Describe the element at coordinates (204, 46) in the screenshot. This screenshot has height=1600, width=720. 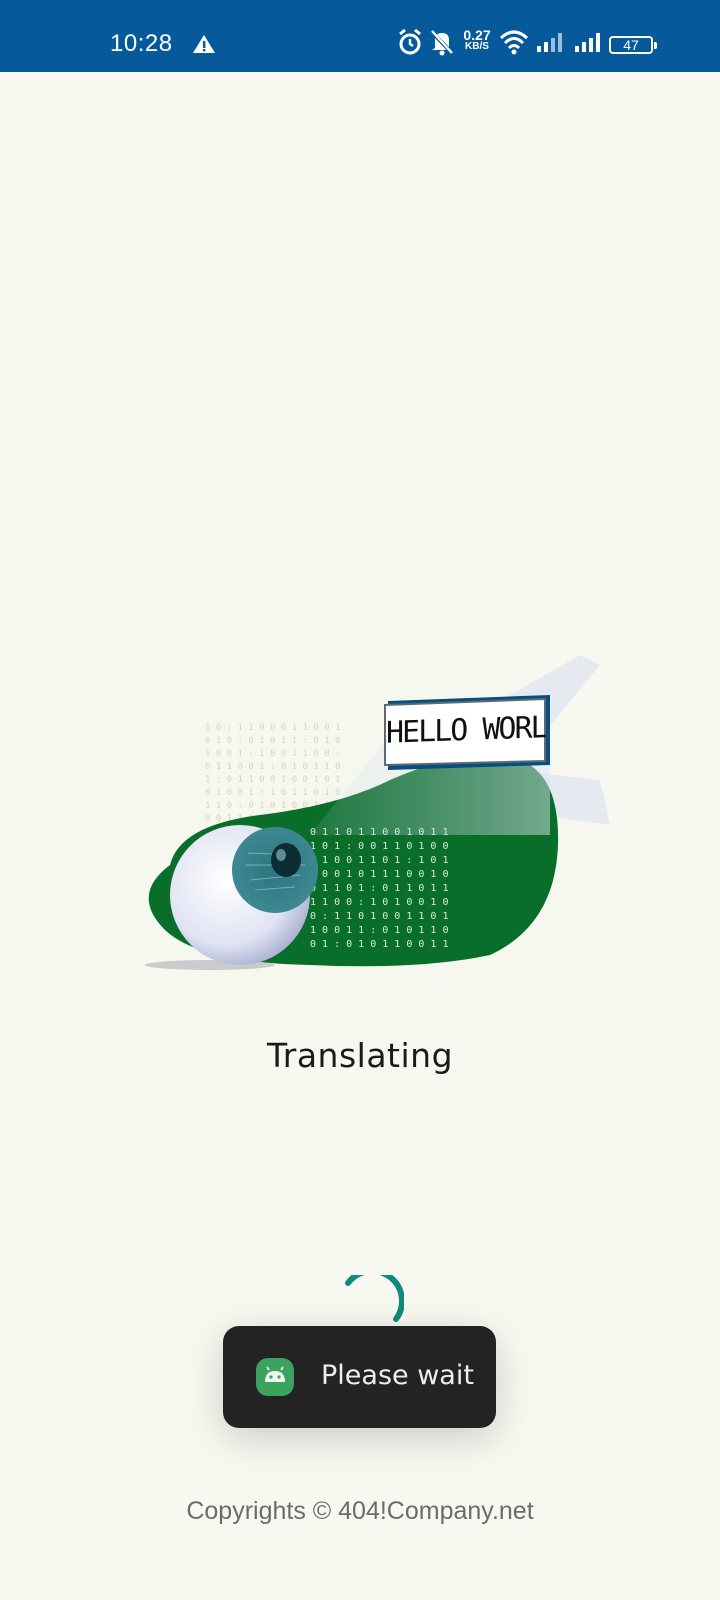
I see `warning-icon` at that location.